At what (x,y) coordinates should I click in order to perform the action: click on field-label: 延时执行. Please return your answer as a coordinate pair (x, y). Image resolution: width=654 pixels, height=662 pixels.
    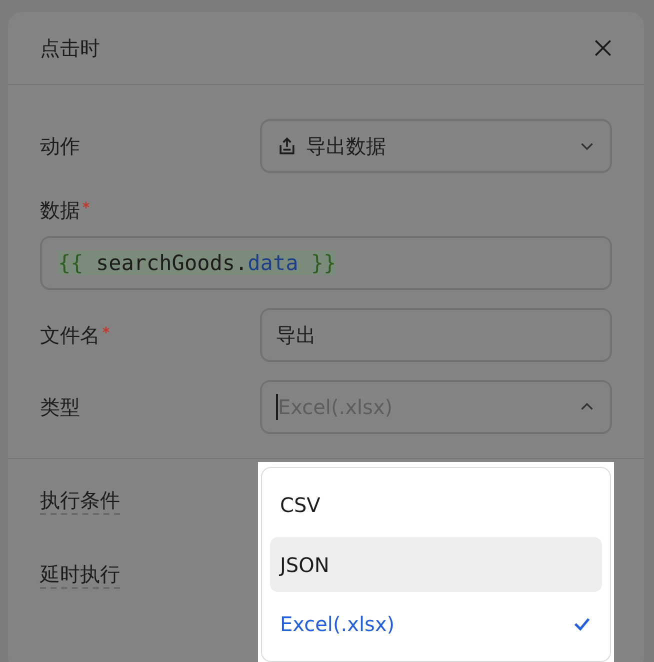
    Looking at the image, I should click on (80, 575).